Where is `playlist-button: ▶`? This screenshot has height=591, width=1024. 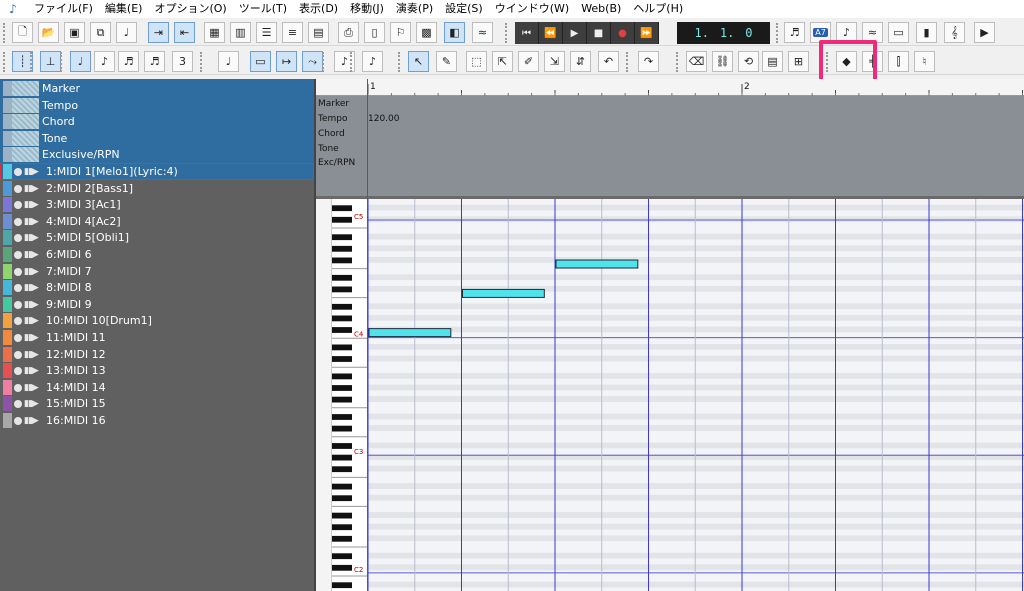
playlist-button: ▶ is located at coordinates (984, 32).